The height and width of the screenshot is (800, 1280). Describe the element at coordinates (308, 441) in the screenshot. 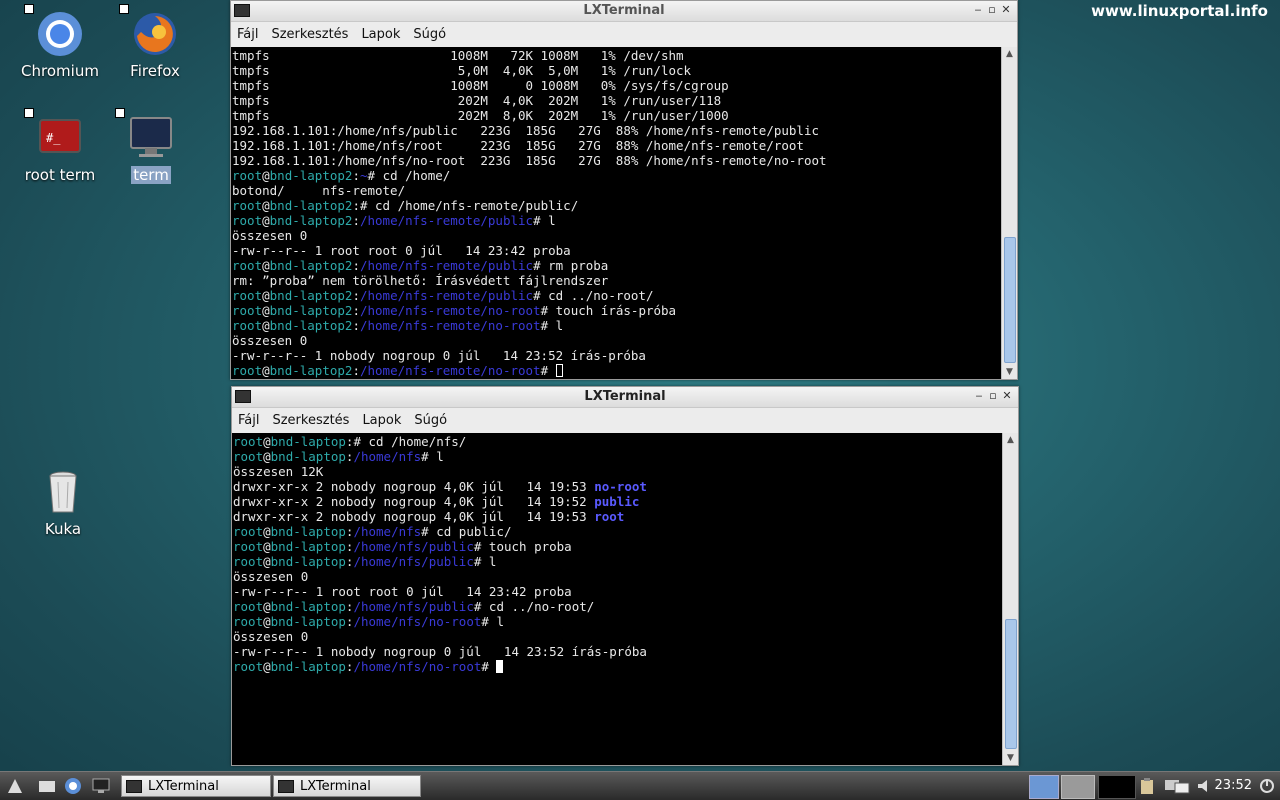

I see `prompt-host: bnd-laptop` at that location.